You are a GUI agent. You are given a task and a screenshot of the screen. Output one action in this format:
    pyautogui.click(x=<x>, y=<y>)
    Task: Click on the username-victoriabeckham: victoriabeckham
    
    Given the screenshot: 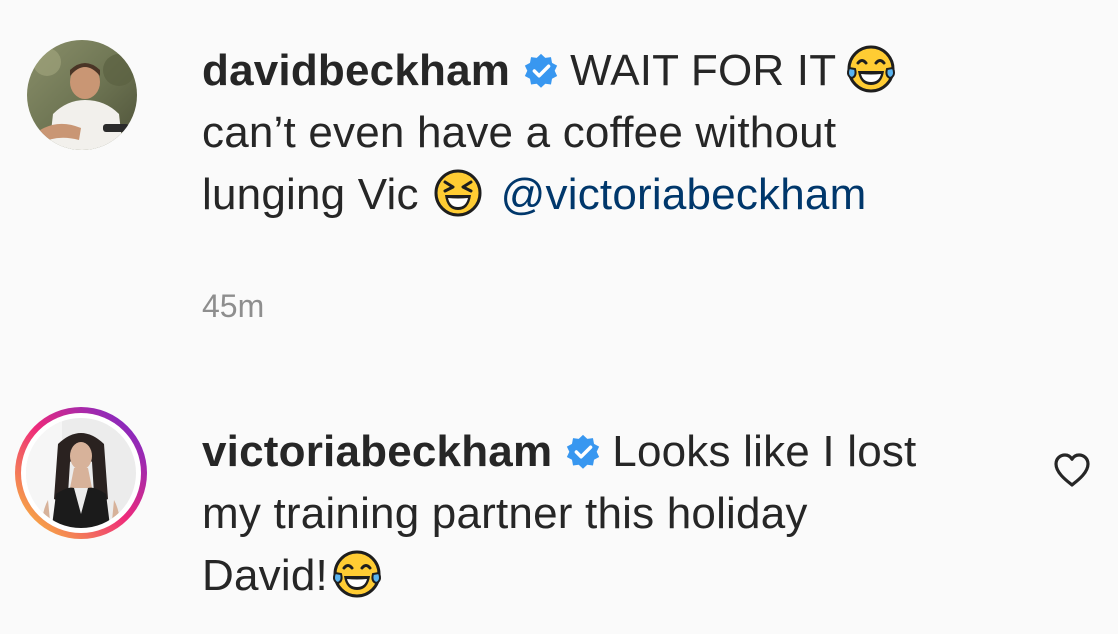 What is the action you would take?
    pyautogui.click(x=377, y=451)
    